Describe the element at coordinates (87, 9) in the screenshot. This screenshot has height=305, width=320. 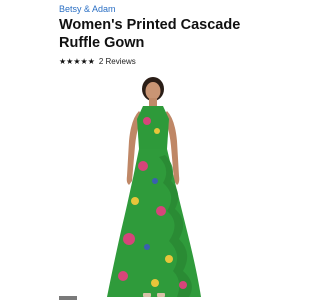
I see `brand-link: Betsy & Adam` at that location.